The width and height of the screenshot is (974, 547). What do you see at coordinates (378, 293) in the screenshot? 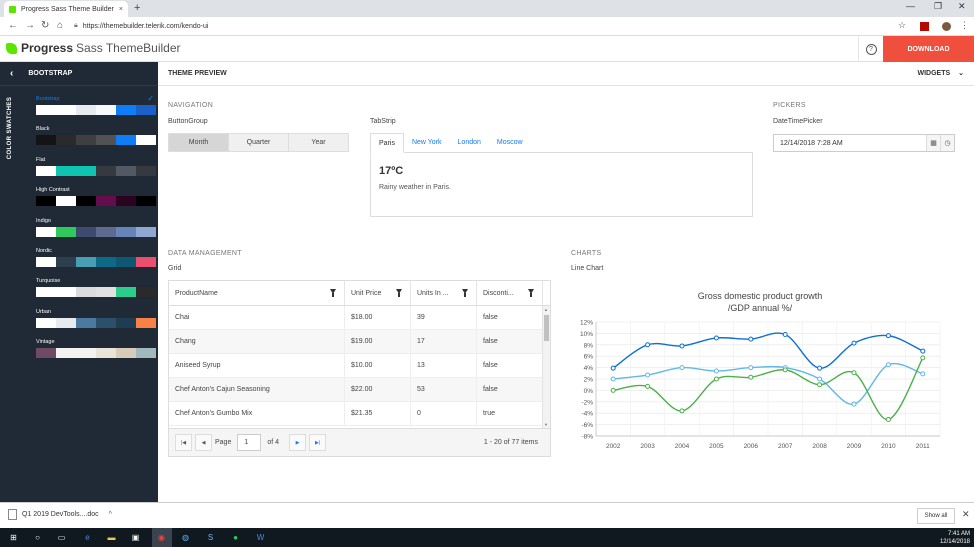
I see `column-header-unitprice: Unit Price` at bounding box center [378, 293].